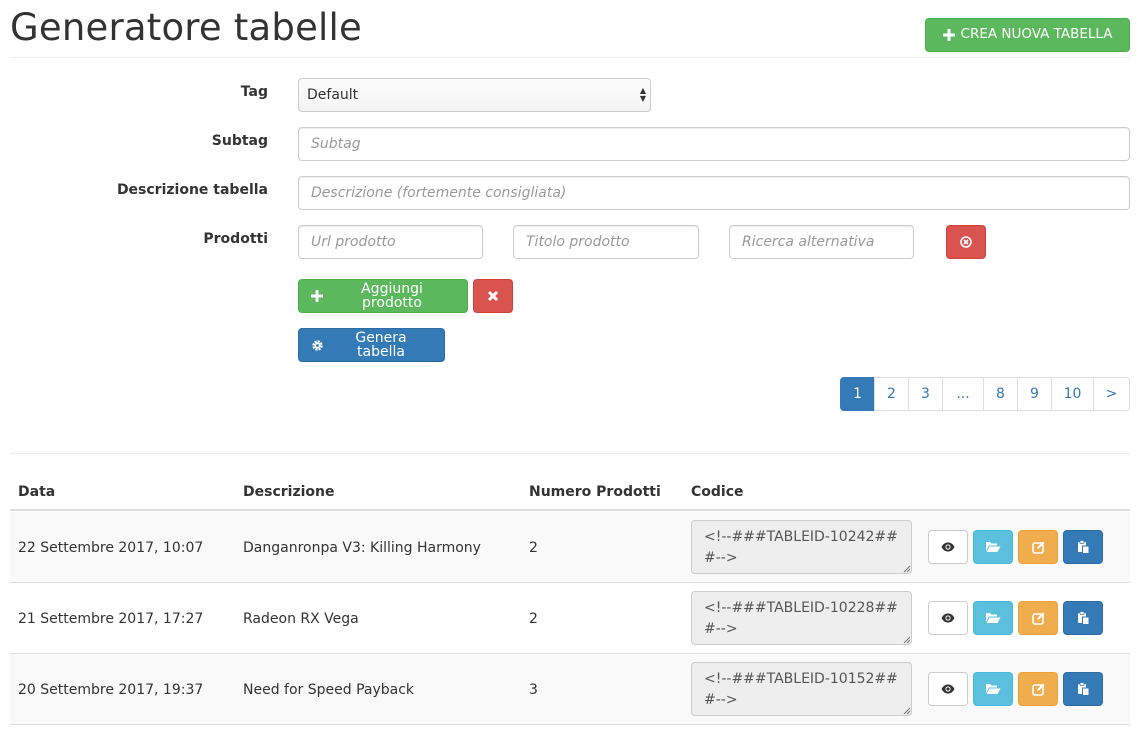 The height and width of the screenshot is (733, 1144). I want to click on add-product-button: Aggiungi prodotto, so click(383, 296).